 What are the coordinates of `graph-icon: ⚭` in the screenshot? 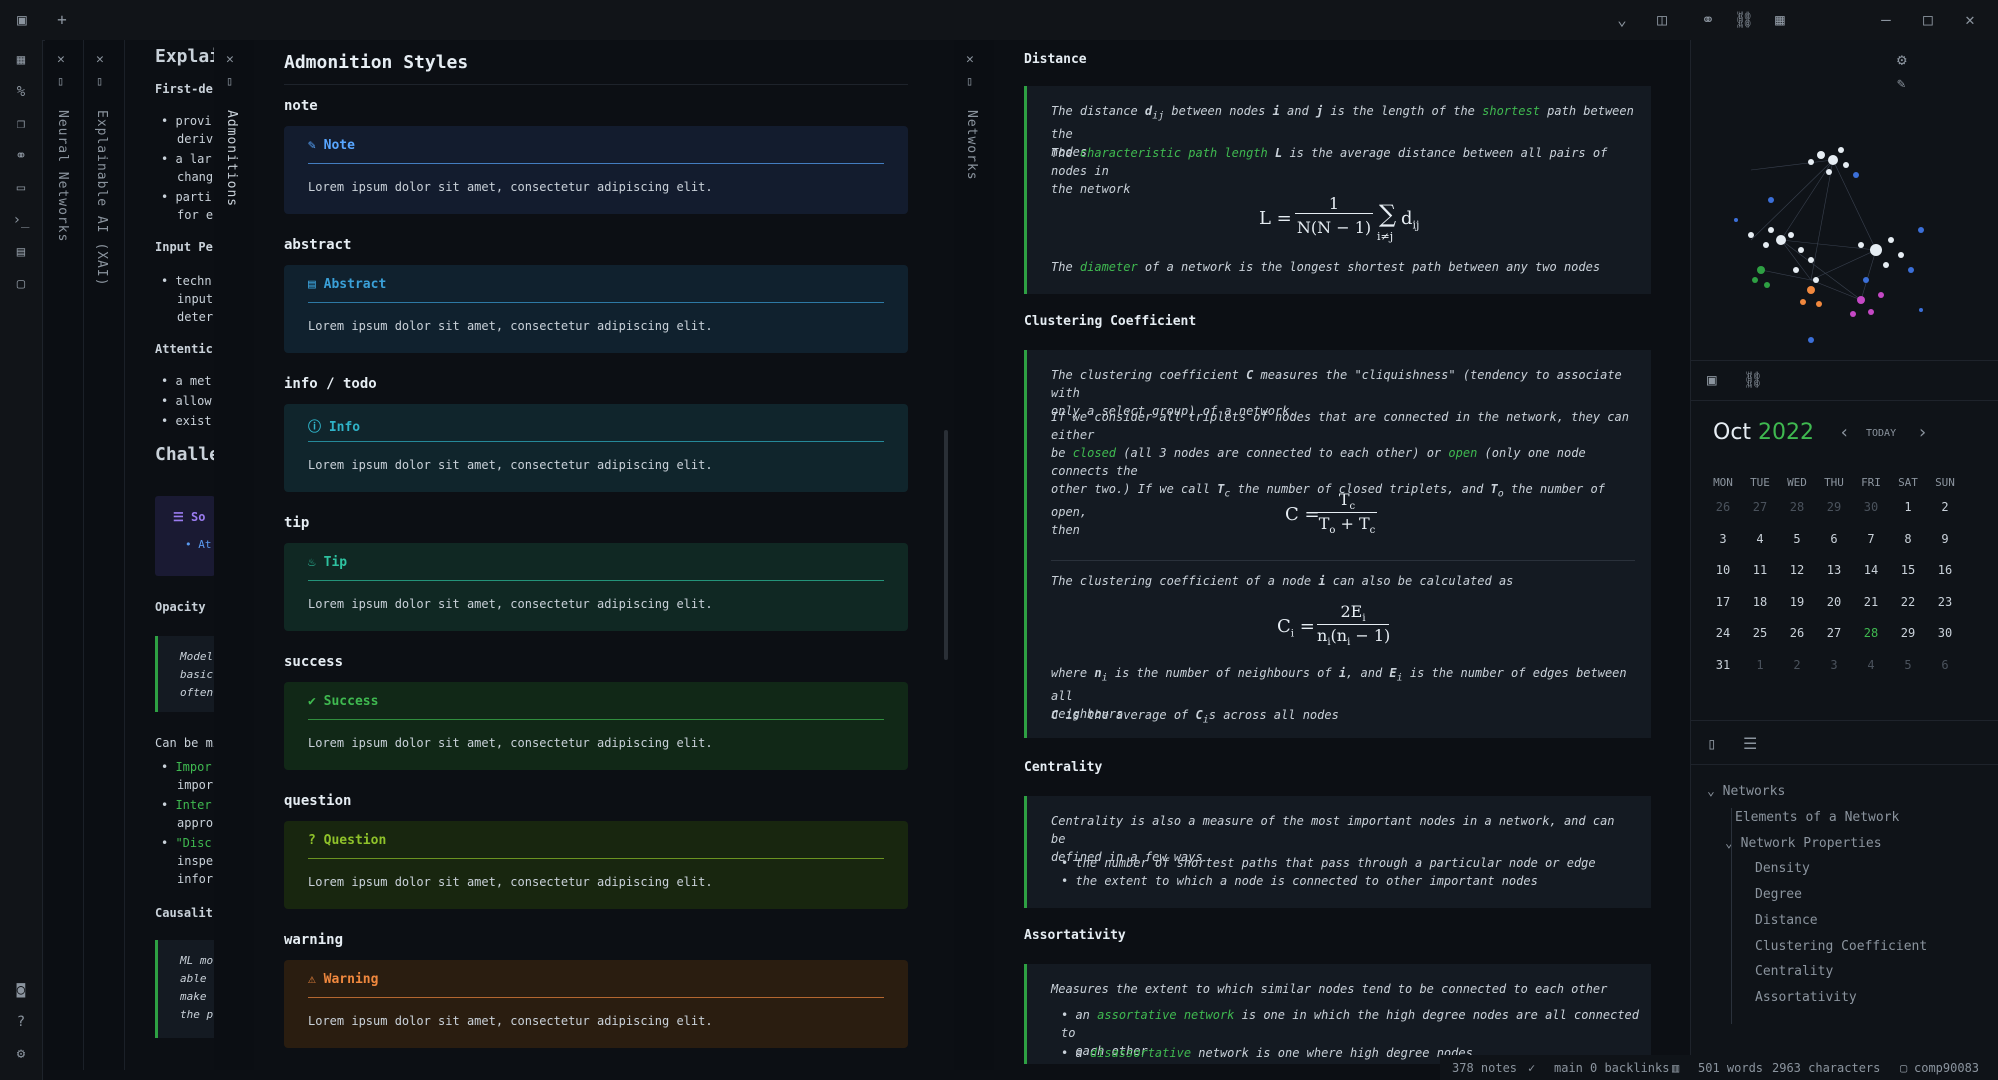 It's located at (21, 156).